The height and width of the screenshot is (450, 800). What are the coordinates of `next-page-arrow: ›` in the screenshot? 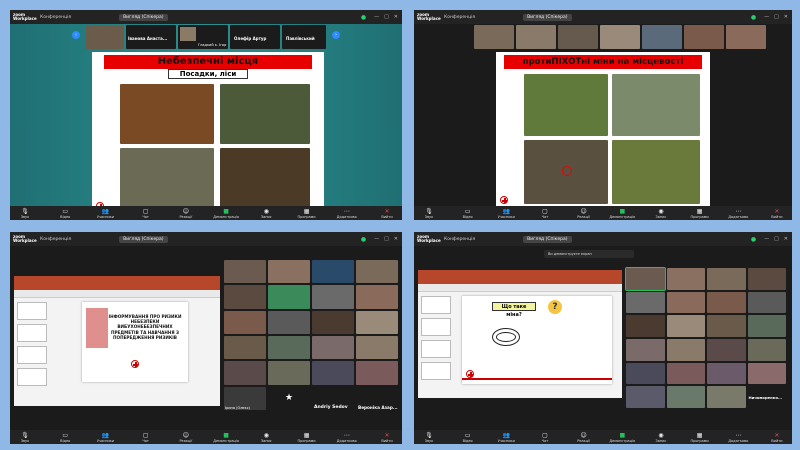 It's located at (336, 35).